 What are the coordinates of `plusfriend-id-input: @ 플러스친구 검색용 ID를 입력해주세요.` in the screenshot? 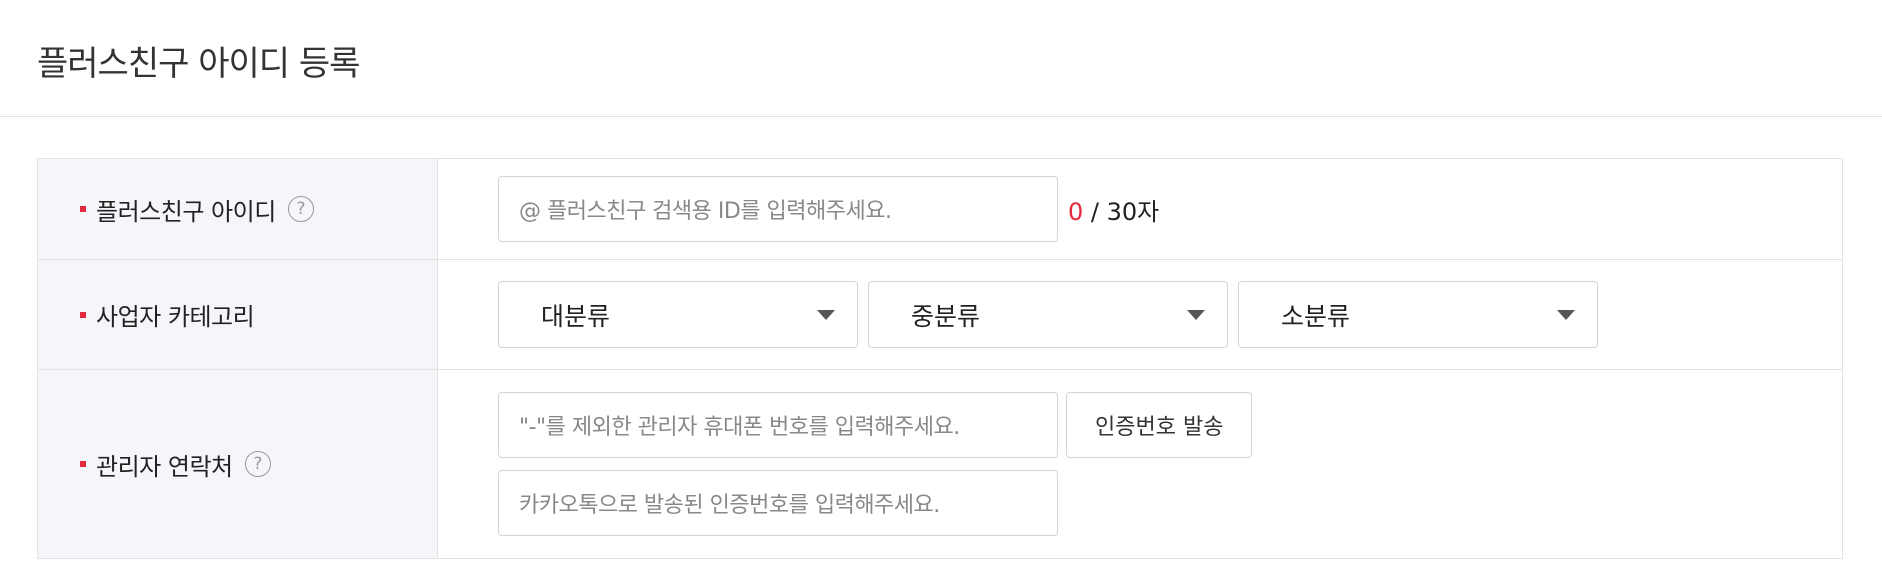 It's located at (778, 209).